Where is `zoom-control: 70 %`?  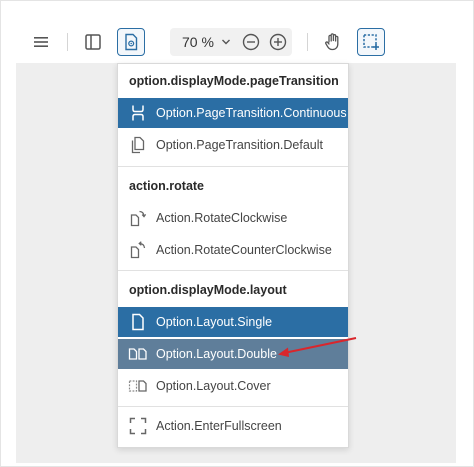 zoom-control: 70 % is located at coordinates (231, 42).